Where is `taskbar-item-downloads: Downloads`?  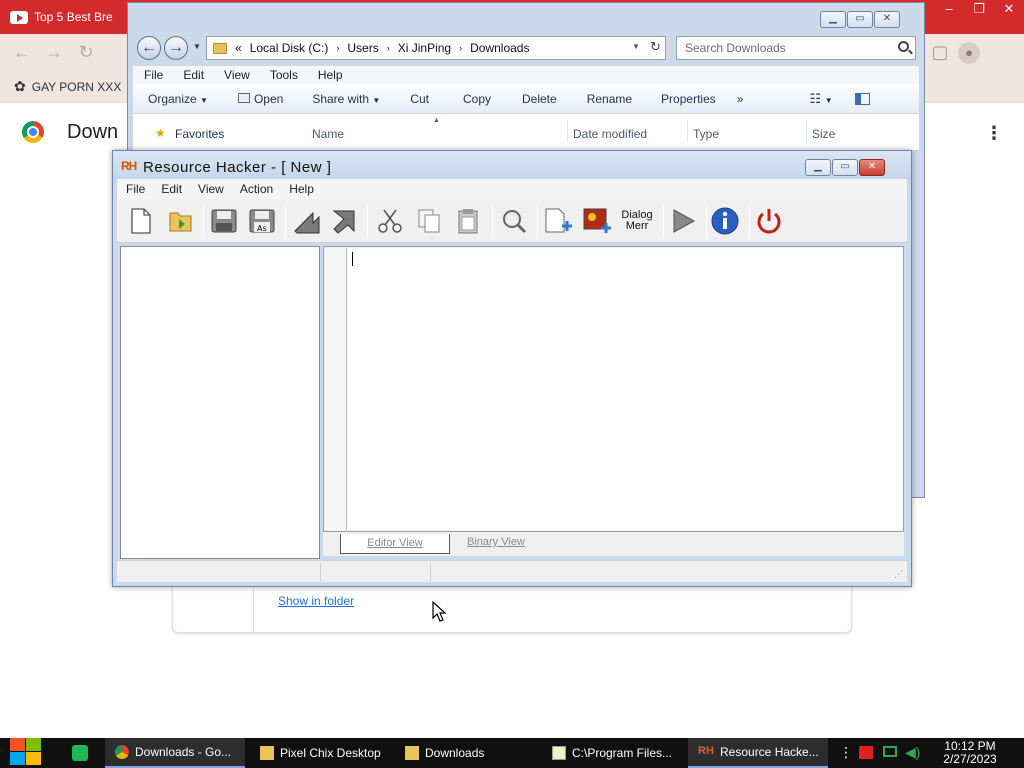 taskbar-item-downloads: Downloads is located at coordinates (465, 753).